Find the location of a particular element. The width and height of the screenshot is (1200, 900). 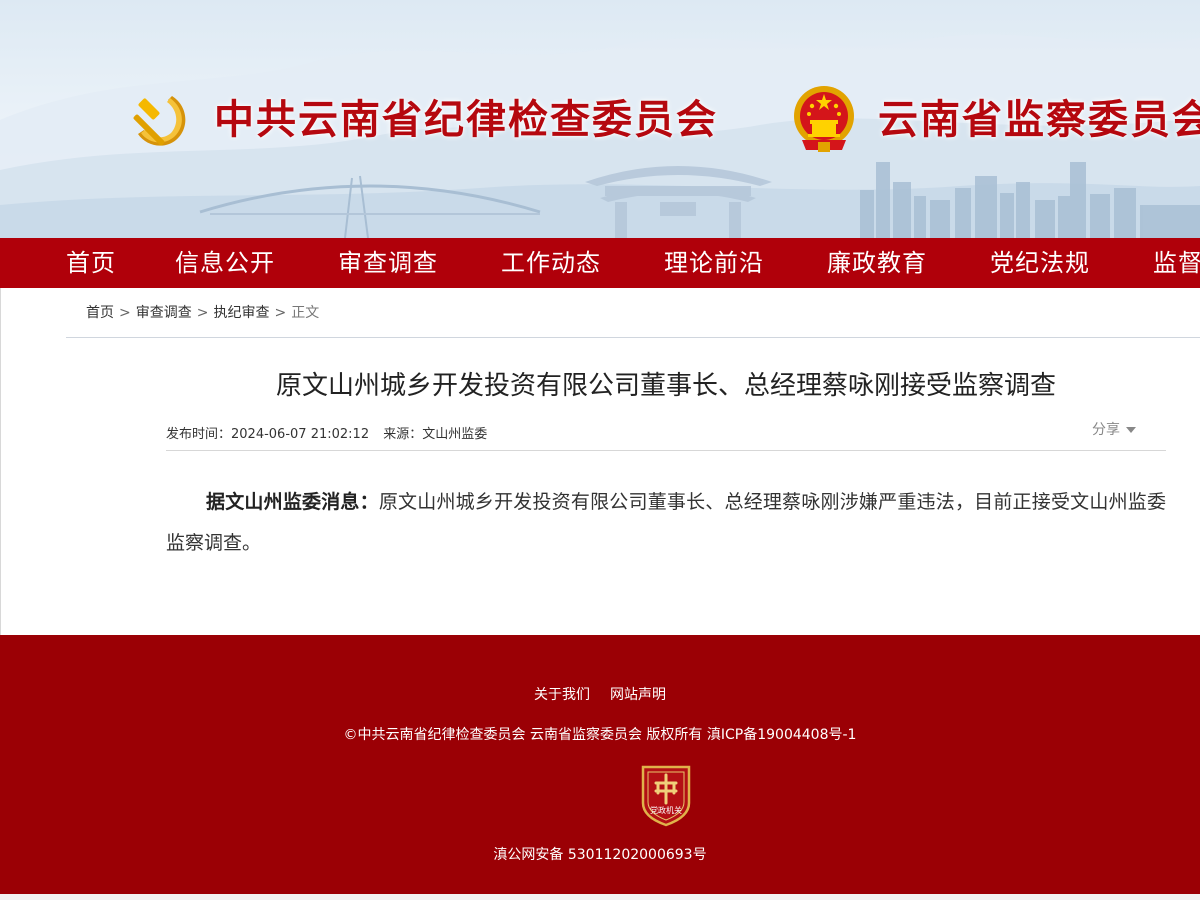

source-label: 来源： is located at coordinates (403, 434).